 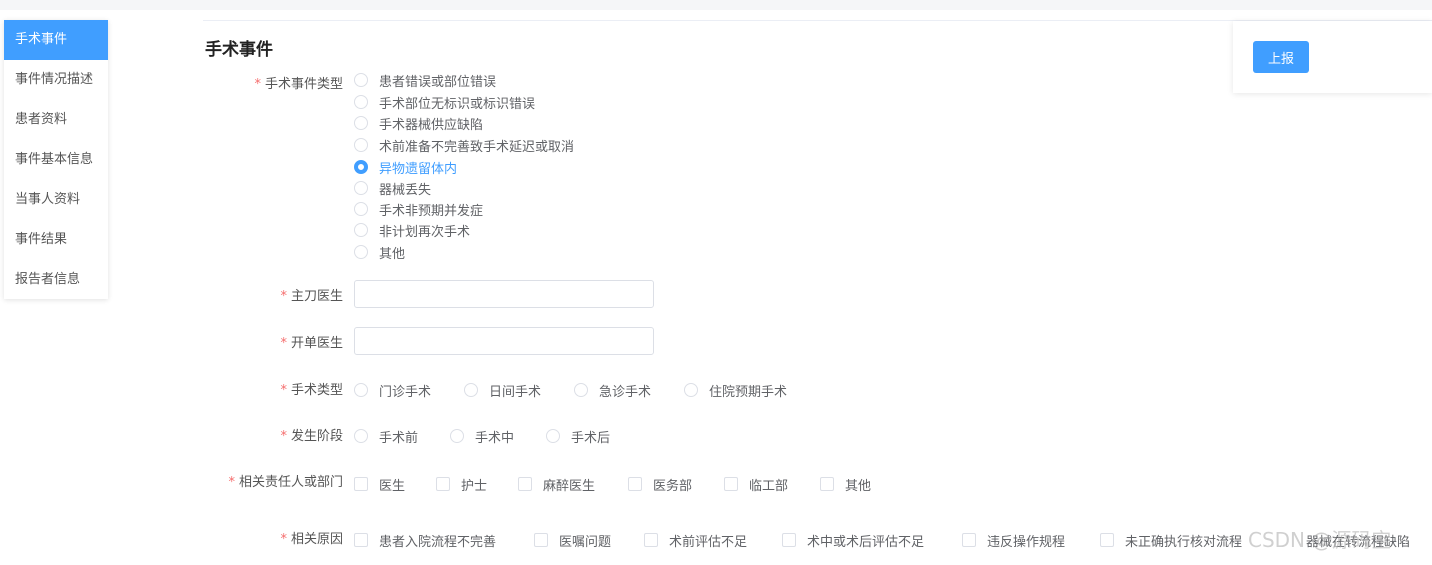 I want to click on surgery-type-option: 门诊手术, so click(x=392, y=390).